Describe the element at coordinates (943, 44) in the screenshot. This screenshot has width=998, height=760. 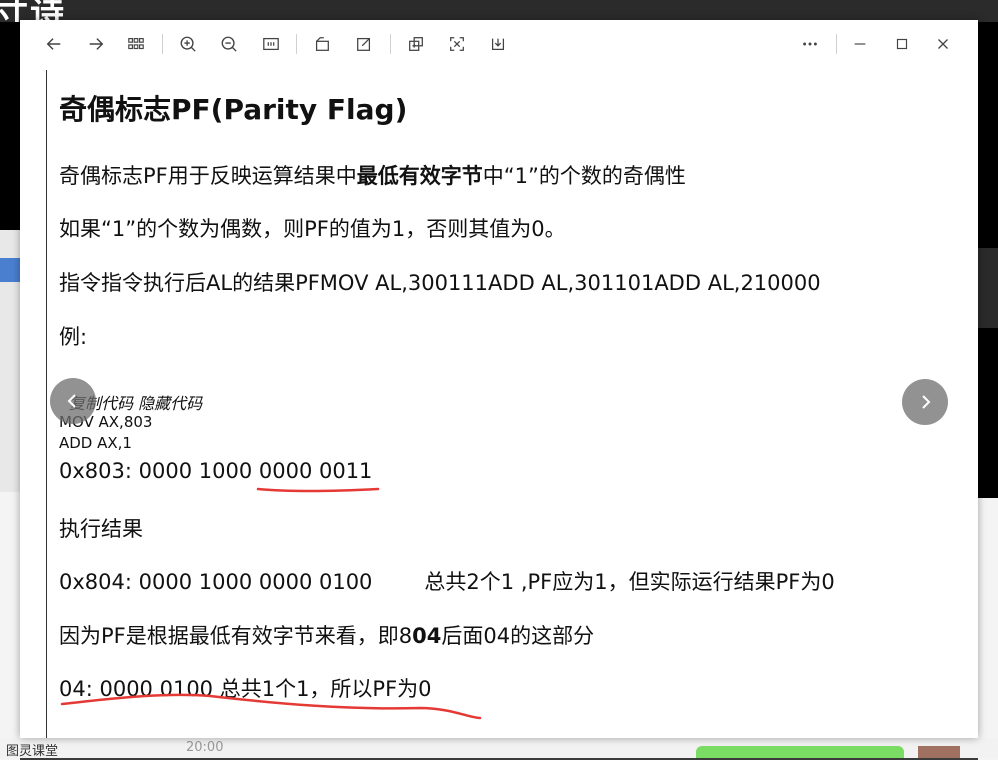
I see `close-icon` at that location.